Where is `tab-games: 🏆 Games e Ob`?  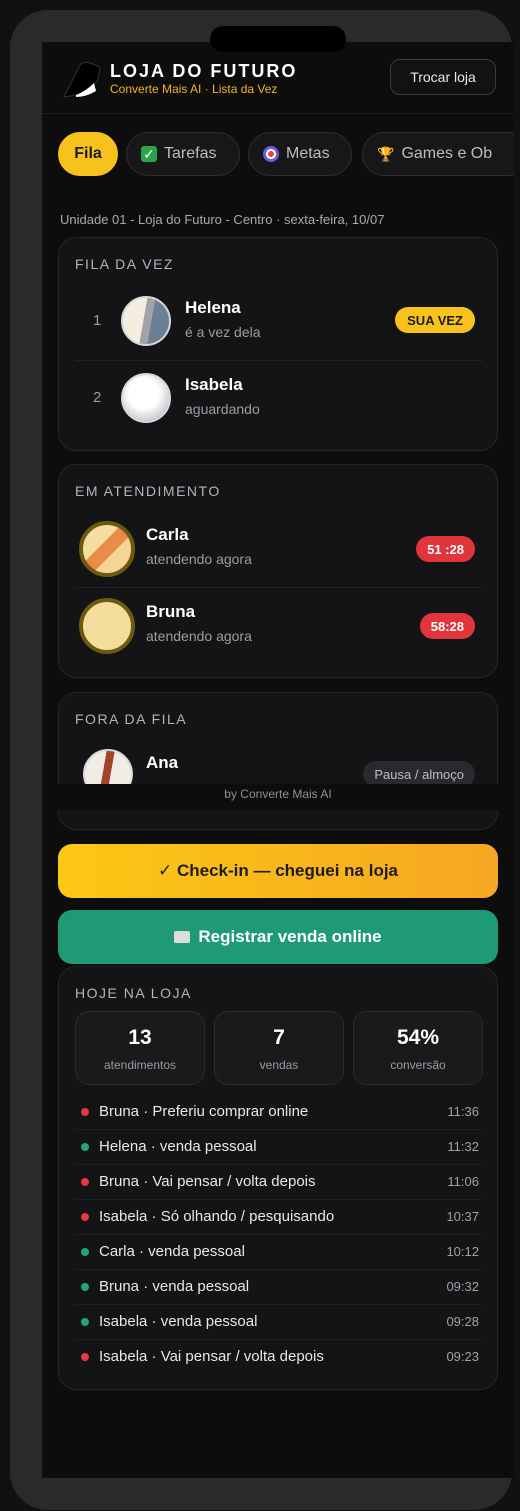 tab-games: 🏆 Games e Ob is located at coordinates (438, 154).